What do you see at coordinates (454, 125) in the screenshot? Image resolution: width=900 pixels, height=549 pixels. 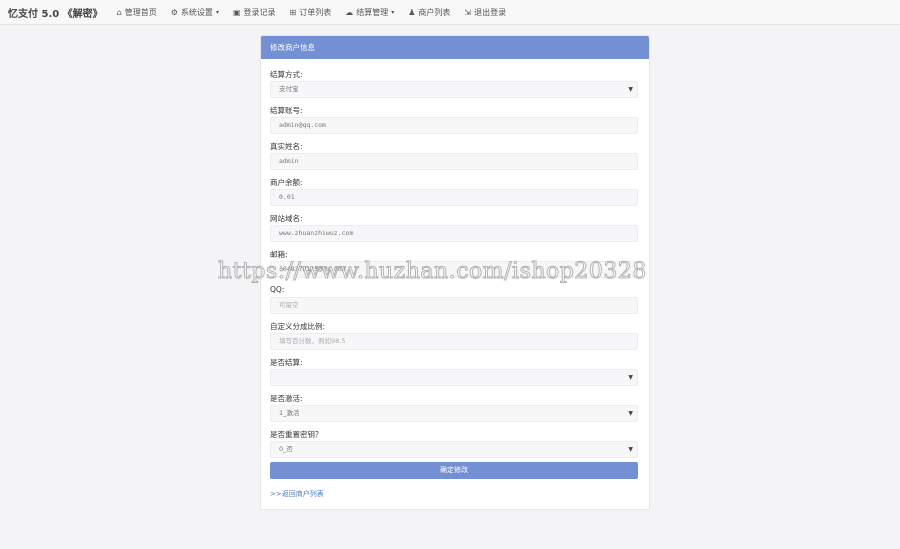 I see `settle-account-input: admin@qq.com` at bounding box center [454, 125].